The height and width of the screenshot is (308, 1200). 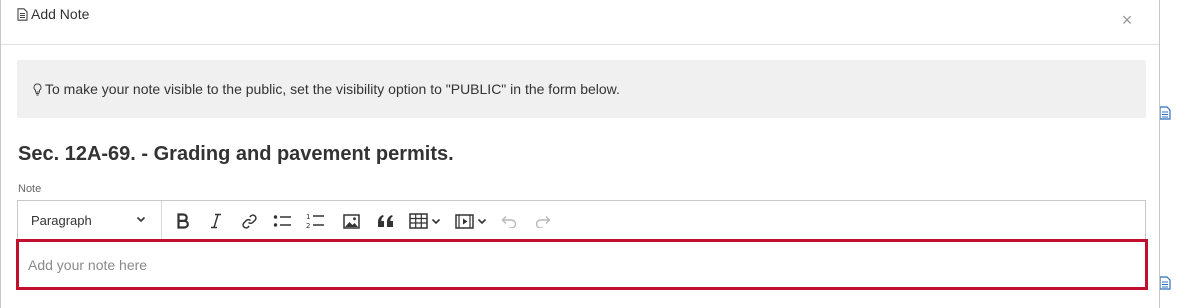 I want to click on insert-table-button, so click(x=425, y=221).